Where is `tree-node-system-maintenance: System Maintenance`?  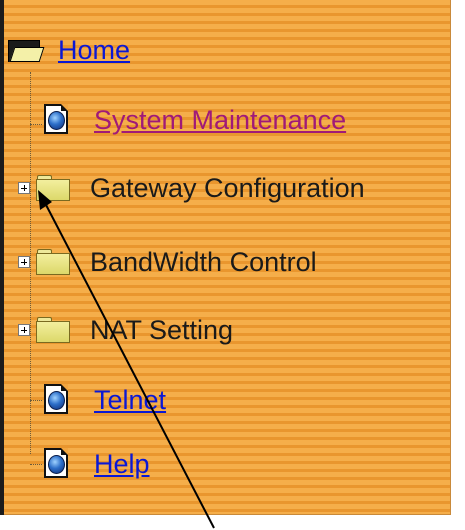
tree-node-system-maintenance: System Maintenance is located at coordinates (195, 120).